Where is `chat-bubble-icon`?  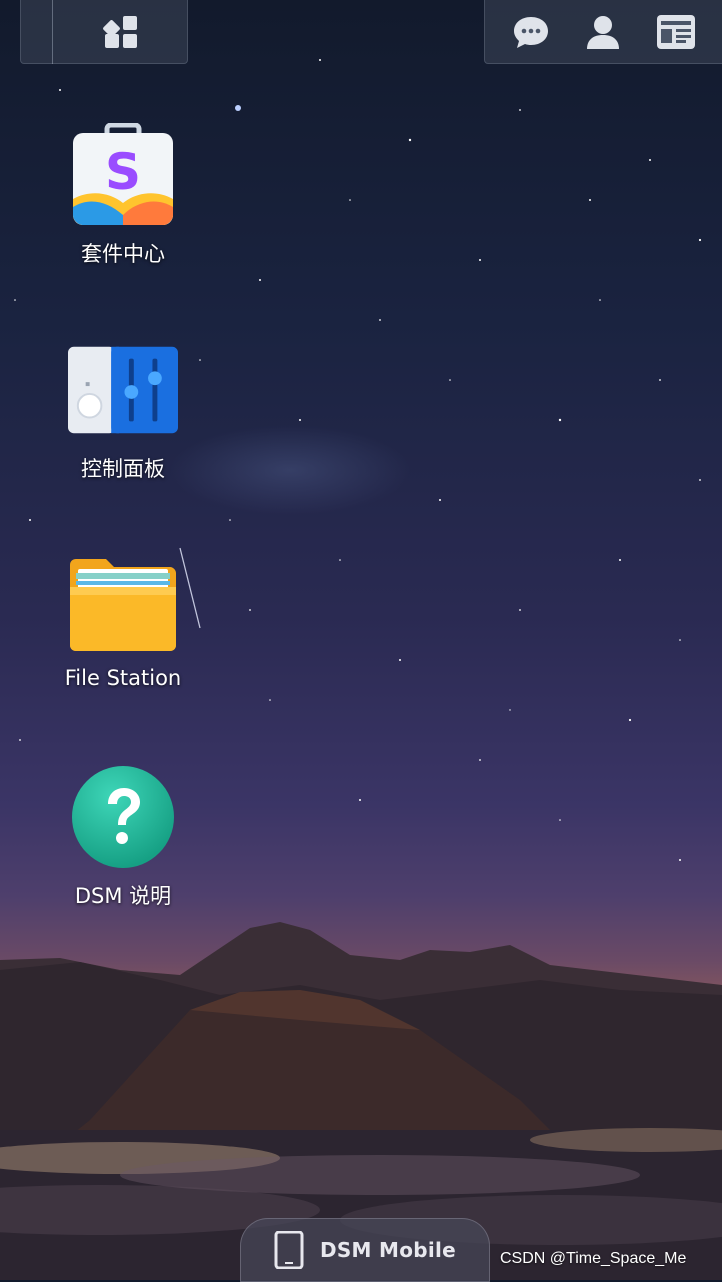
chat-bubble-icon is located at coordinates (531, 32).